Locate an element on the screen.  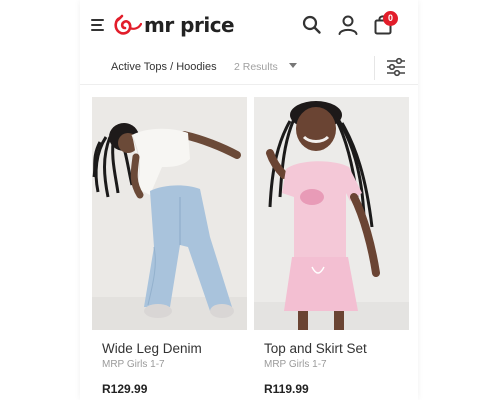
filter-sliders-icon is located at coordinates (396, 67).